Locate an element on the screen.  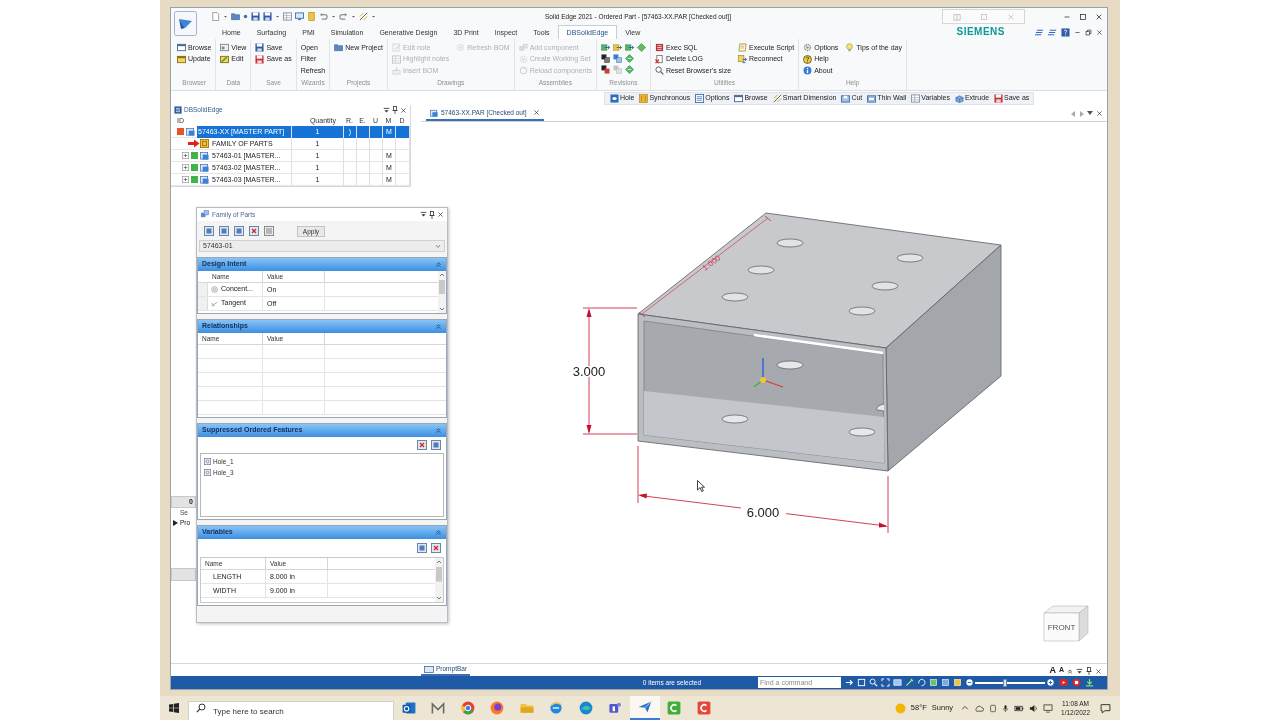
battery-icon is located at coordinates (1019, 708).